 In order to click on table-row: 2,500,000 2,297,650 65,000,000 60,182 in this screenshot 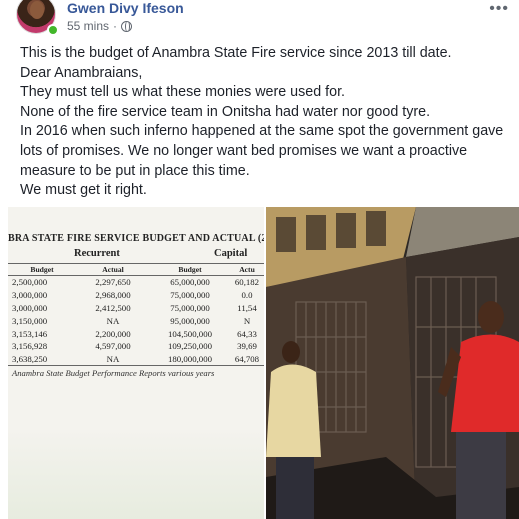, I will do `click(136, 282)`.